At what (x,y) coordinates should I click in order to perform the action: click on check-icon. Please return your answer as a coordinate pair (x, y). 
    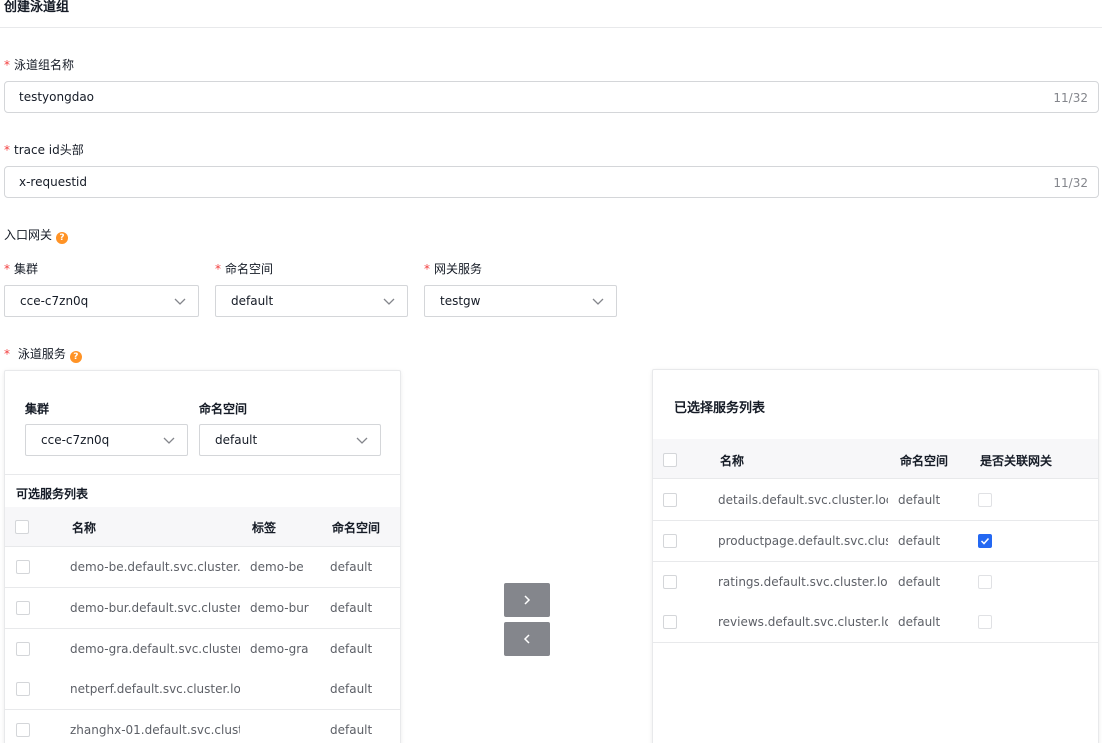
    Looking at the image, I should click on (985, 541).